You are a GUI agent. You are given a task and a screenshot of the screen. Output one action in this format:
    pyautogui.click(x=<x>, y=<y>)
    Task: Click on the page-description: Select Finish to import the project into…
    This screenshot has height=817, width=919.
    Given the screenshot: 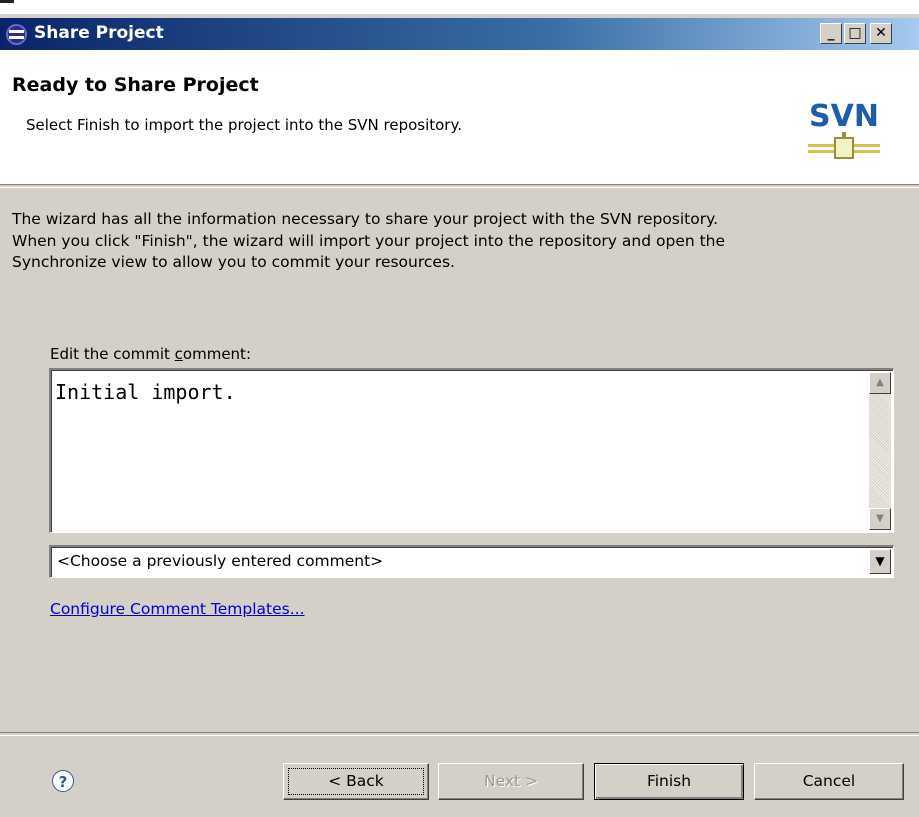 What is the action you would take?
    pyautogui.click(x=244, y=125)
    